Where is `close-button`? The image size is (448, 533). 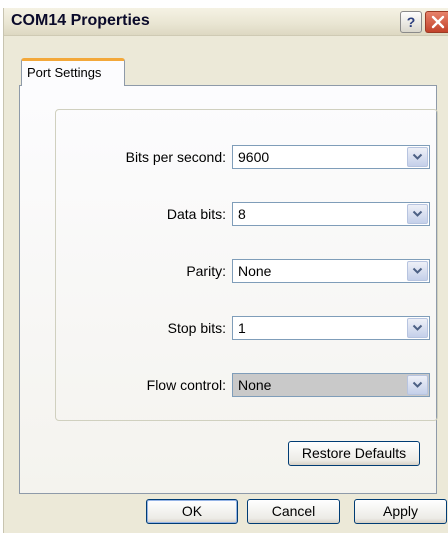 close-button is located at coordinates (436, 22).